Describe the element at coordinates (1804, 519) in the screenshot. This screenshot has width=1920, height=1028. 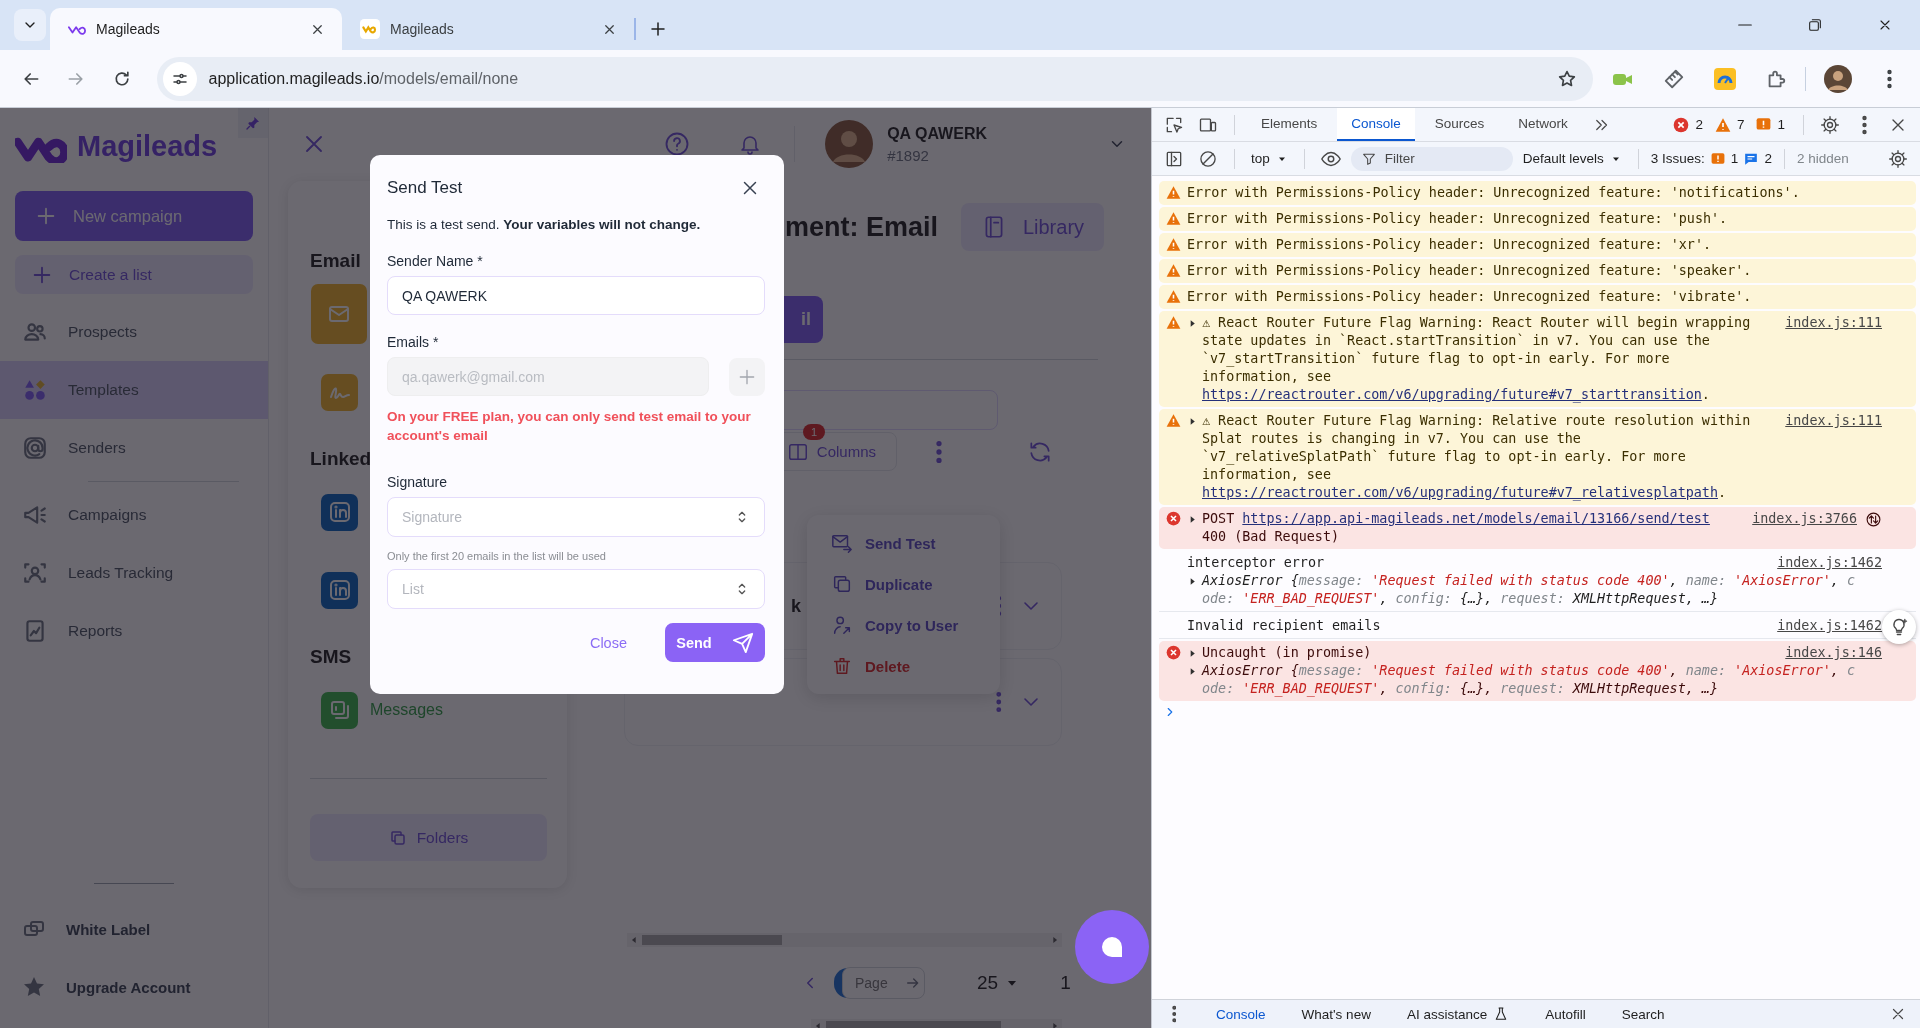
I see `source-link: index.js:3766` at that location.